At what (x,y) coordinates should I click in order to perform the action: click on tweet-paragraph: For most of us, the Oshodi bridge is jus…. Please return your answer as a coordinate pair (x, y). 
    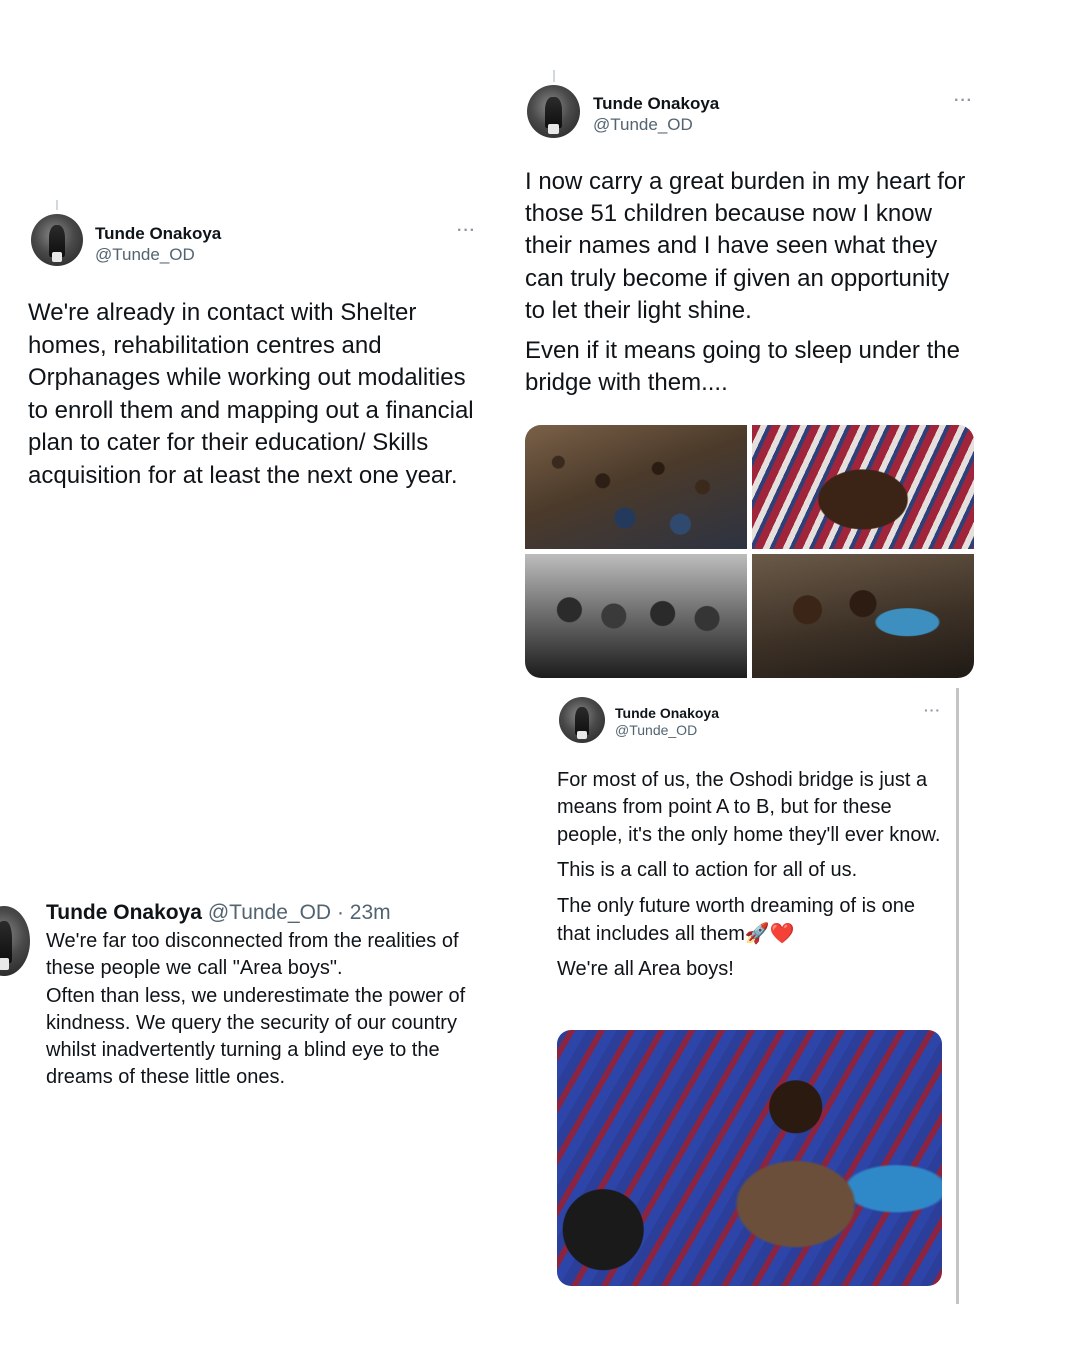
    Looking at the image, I should click on (749, 807).